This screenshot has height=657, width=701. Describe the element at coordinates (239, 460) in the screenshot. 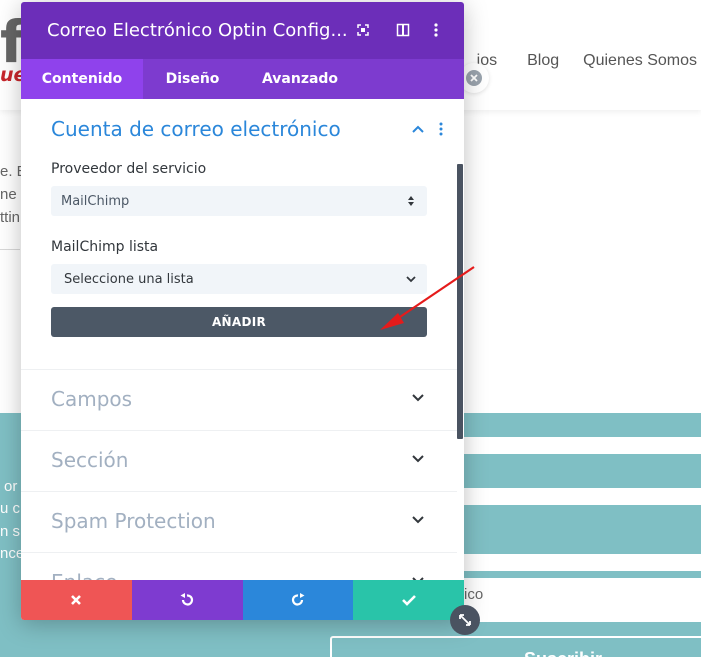

I see `toggle-seccion: Sección` at that location.